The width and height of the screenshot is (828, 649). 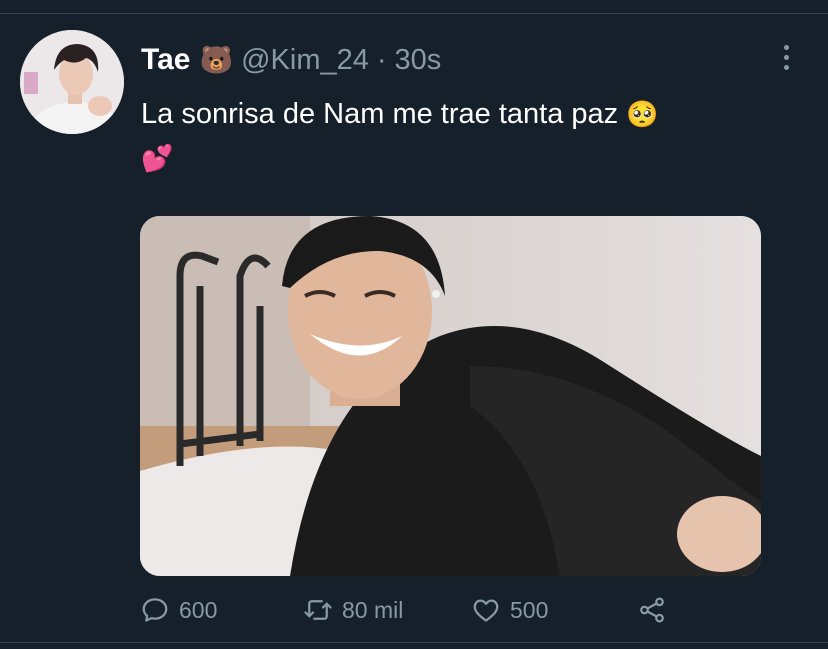 What do you see at coordinates (461, 136) in the screenshot?
I see `tweet-text: La sonrisa de Nam me trae tanta paz 🥺 💕` at bounding box center [461, 136].